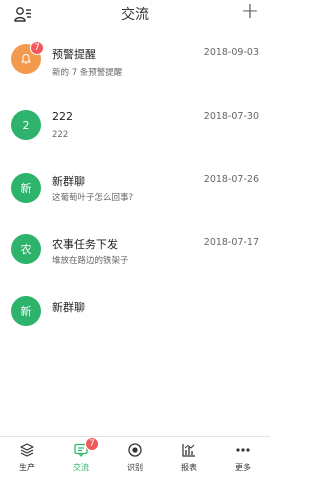 This screenshot has width=320, height=480. Describe the element at coordinates (135, 66) in the screenshot. I see `conversation-item: 7 预警提醒 2018-09-03 新的 7 条预警提醒` at that location.